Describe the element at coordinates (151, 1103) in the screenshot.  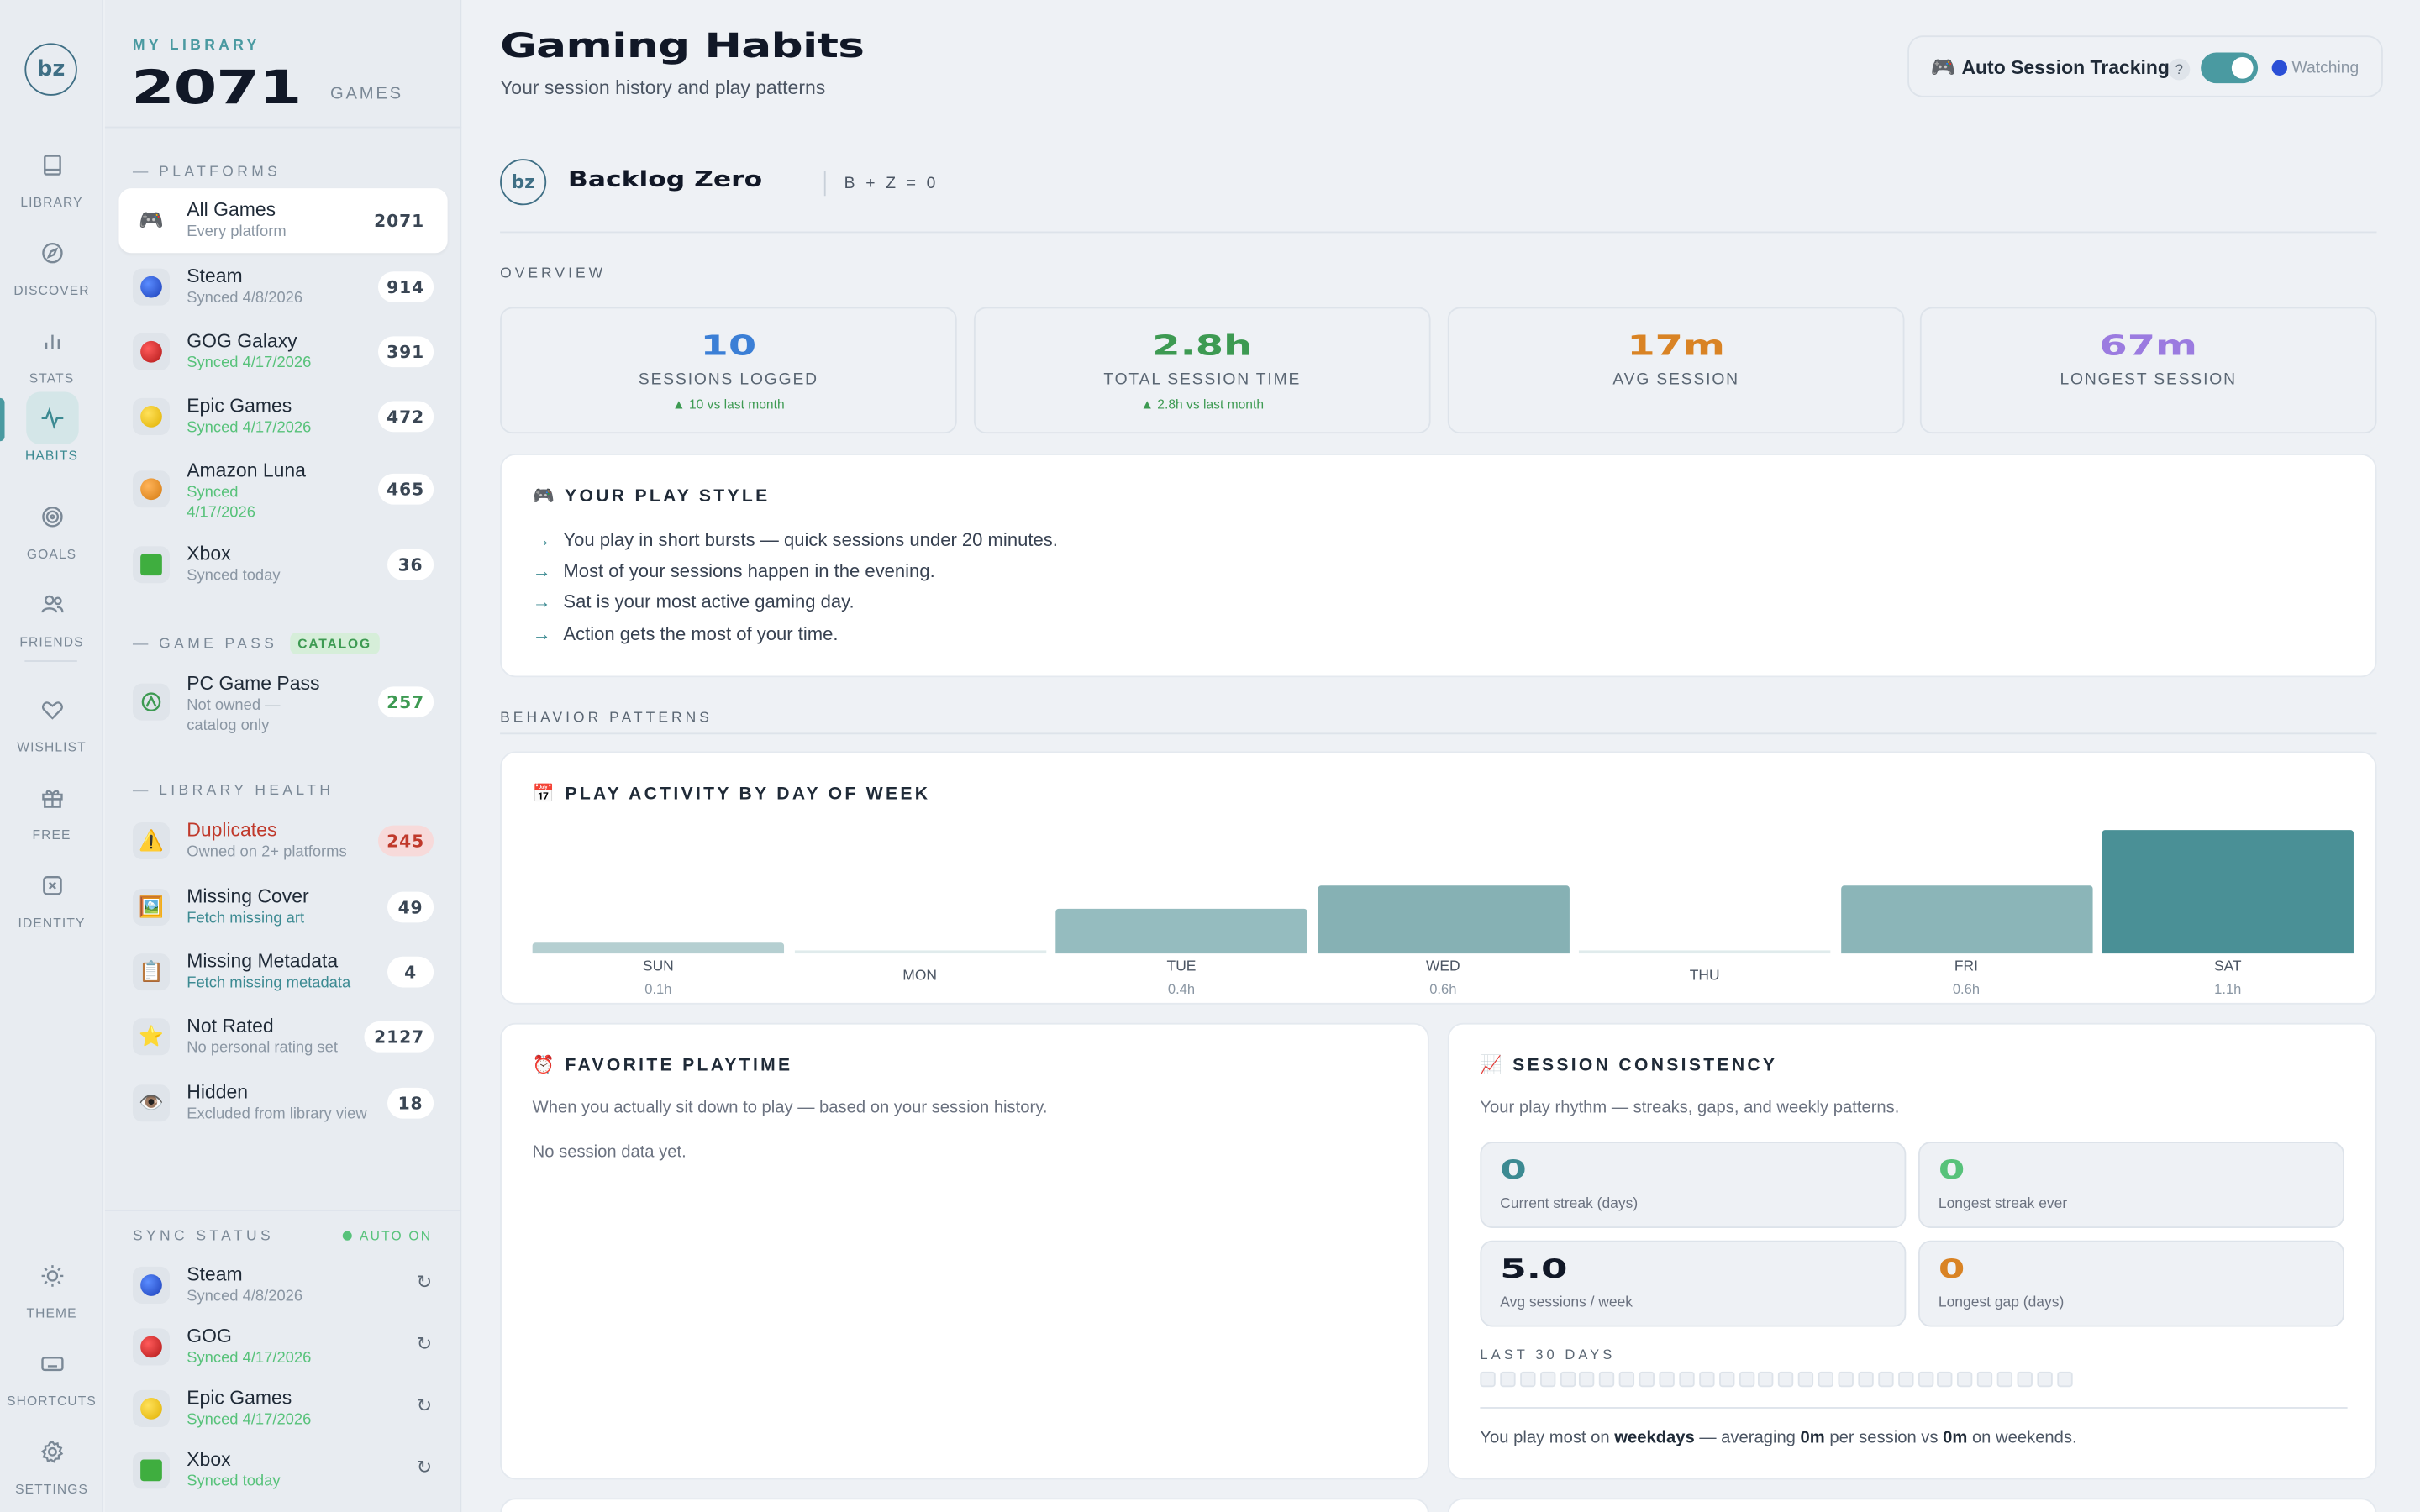
I see `eye-icon: 👁️` at that location.